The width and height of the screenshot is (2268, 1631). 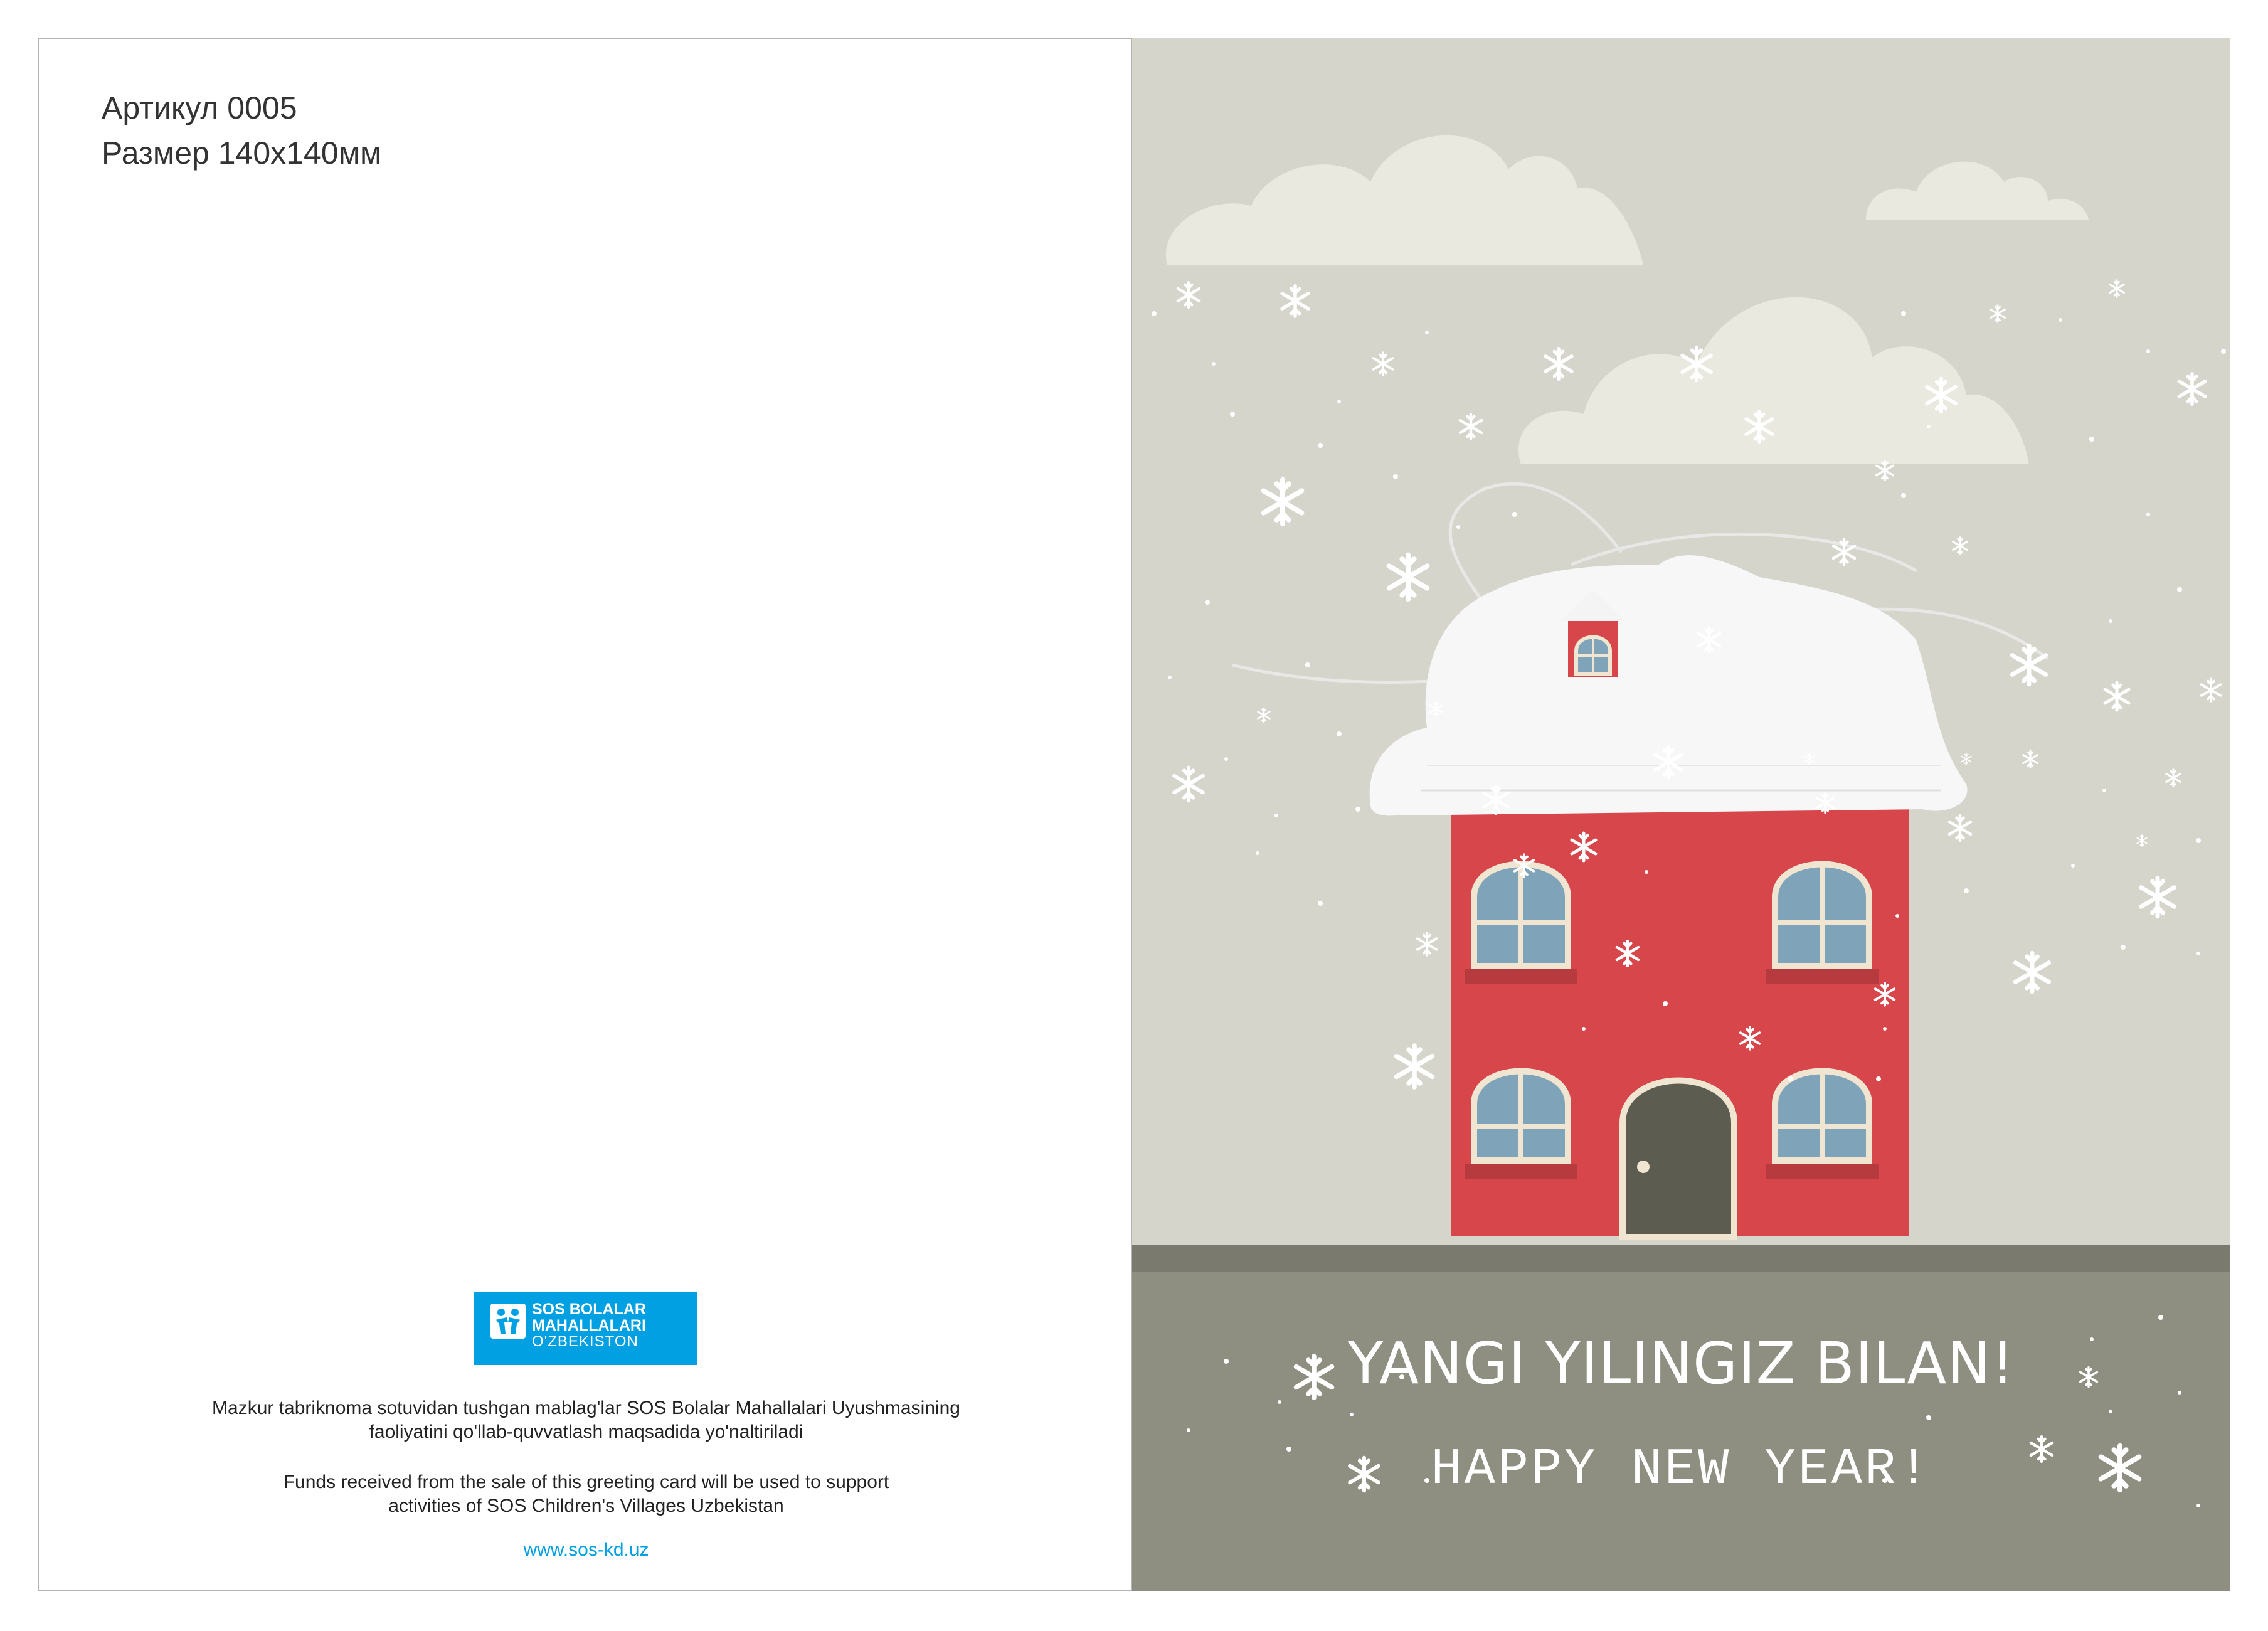 I want to click on logo-line-3: O'ZBEKISTON, so click(x=585, y=1341).